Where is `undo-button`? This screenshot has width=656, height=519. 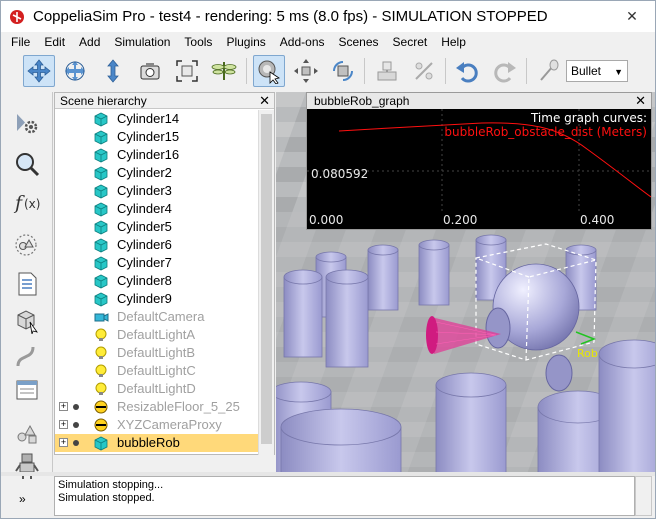
undo-button is located at coordinates (467, 71).